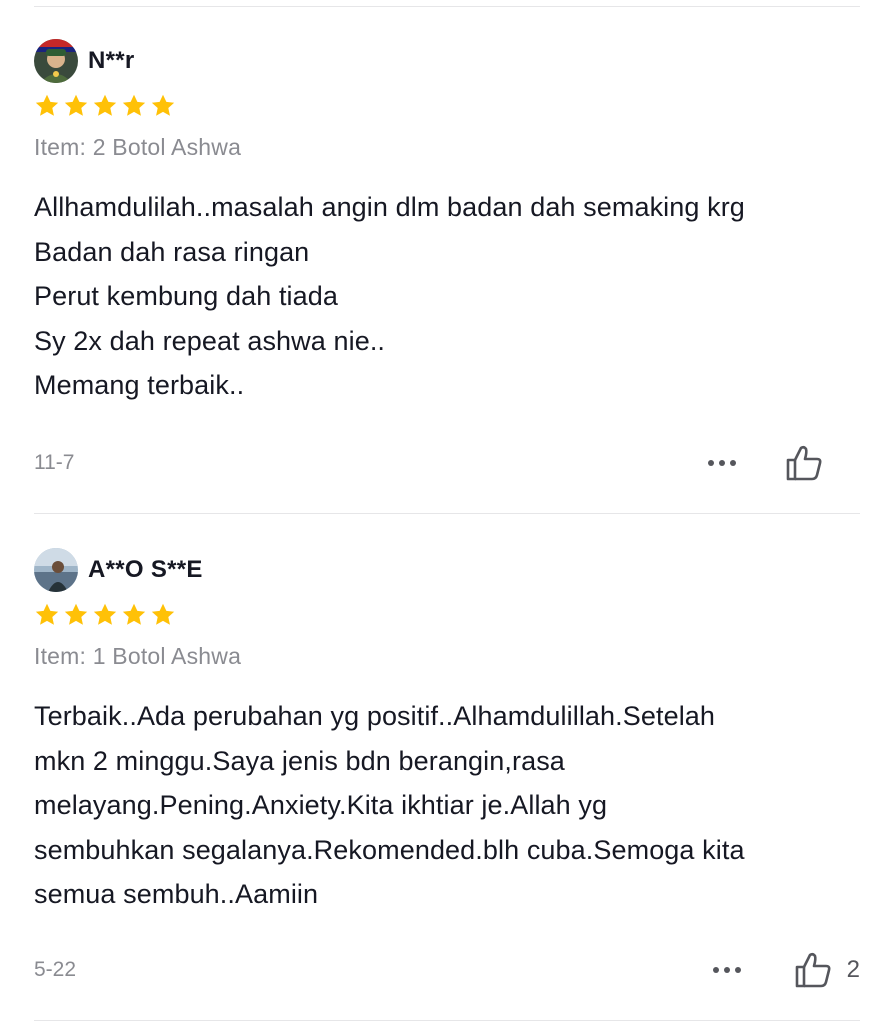 The image size is (894, 1024). What do you see at coordinates (138, 656) in the screenshot?
I see `item-variant: Item: 1 Botol Ashwa` at bounding box center [138, 656].